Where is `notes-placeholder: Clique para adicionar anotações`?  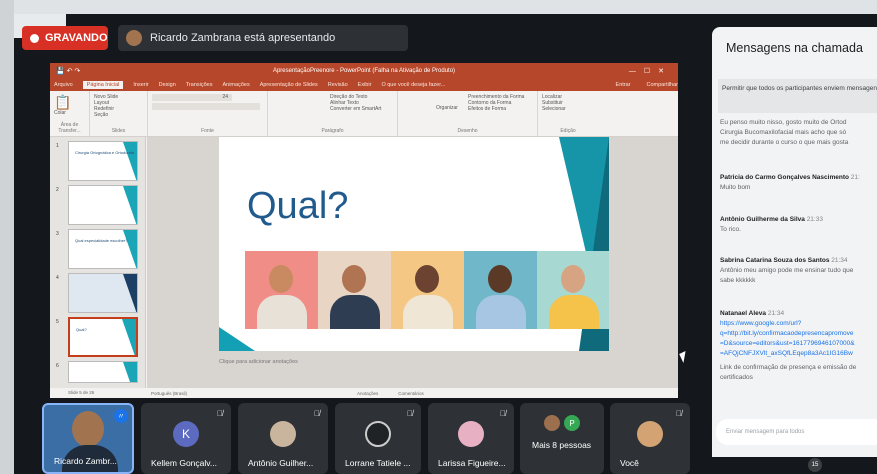
notes-placeholder: Clique para adicionar anotações is located at coordinates (258, 362).